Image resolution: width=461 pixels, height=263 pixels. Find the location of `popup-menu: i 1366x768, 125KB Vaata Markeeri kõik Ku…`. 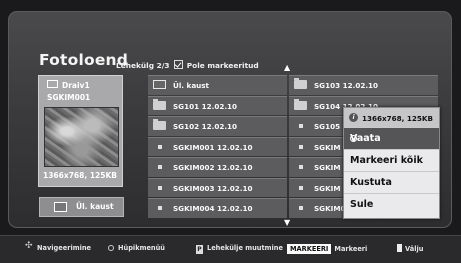

popup-menu: i 1366x768, 125KB Vaata Markeeri kõik Ku… is located at coordinates (391, 163).